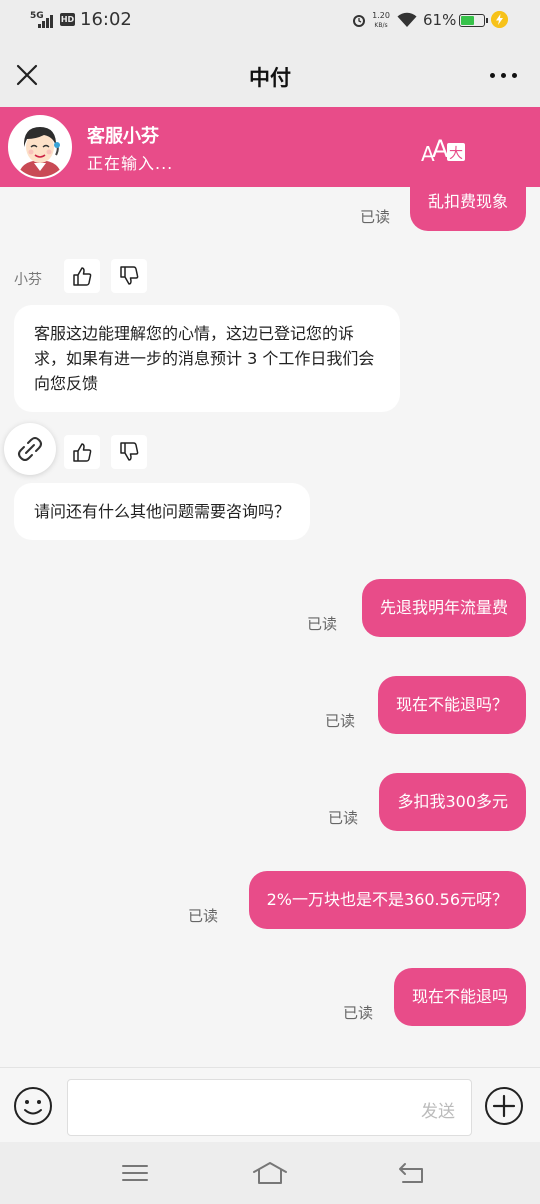 This screenshot has height=1204, width=540. I want to click on home-icon, so click(270, 1173).